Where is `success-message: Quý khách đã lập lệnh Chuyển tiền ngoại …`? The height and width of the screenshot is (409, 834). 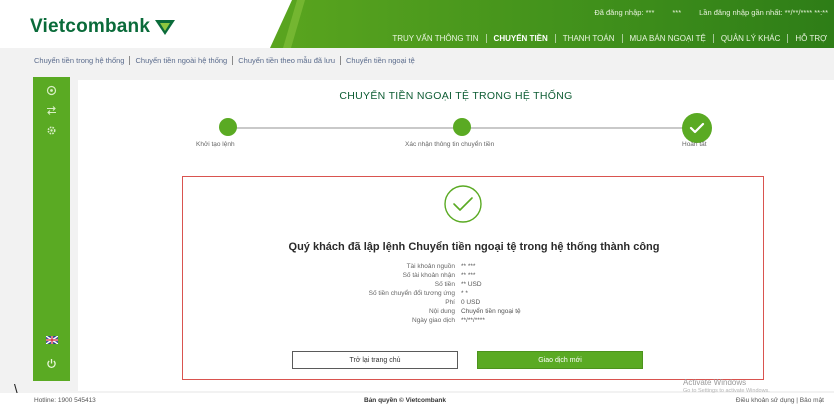 success-message: Quý khách đã lập lệnh Chuyển tiền ngoại … is located at coordinates (474, 247).